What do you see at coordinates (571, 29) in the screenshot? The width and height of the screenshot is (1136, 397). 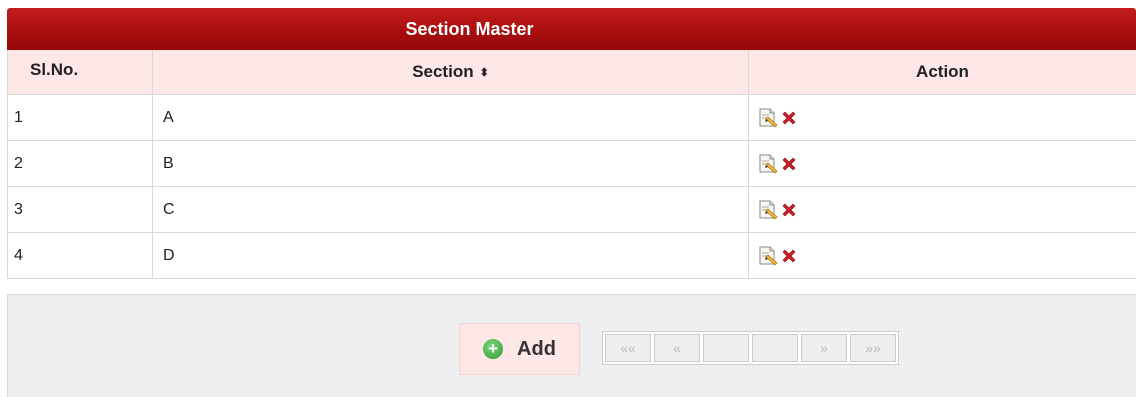 I see `panel-title-bar: Section Master` at bounding box center [571, 29].